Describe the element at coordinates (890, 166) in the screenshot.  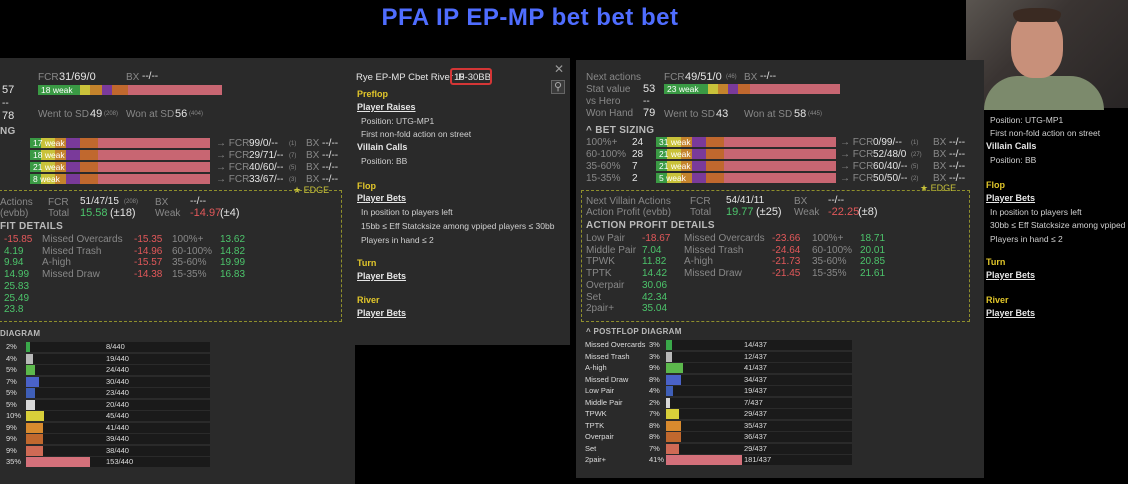
I see `sizing-fcr: 60/40/--` at that location.